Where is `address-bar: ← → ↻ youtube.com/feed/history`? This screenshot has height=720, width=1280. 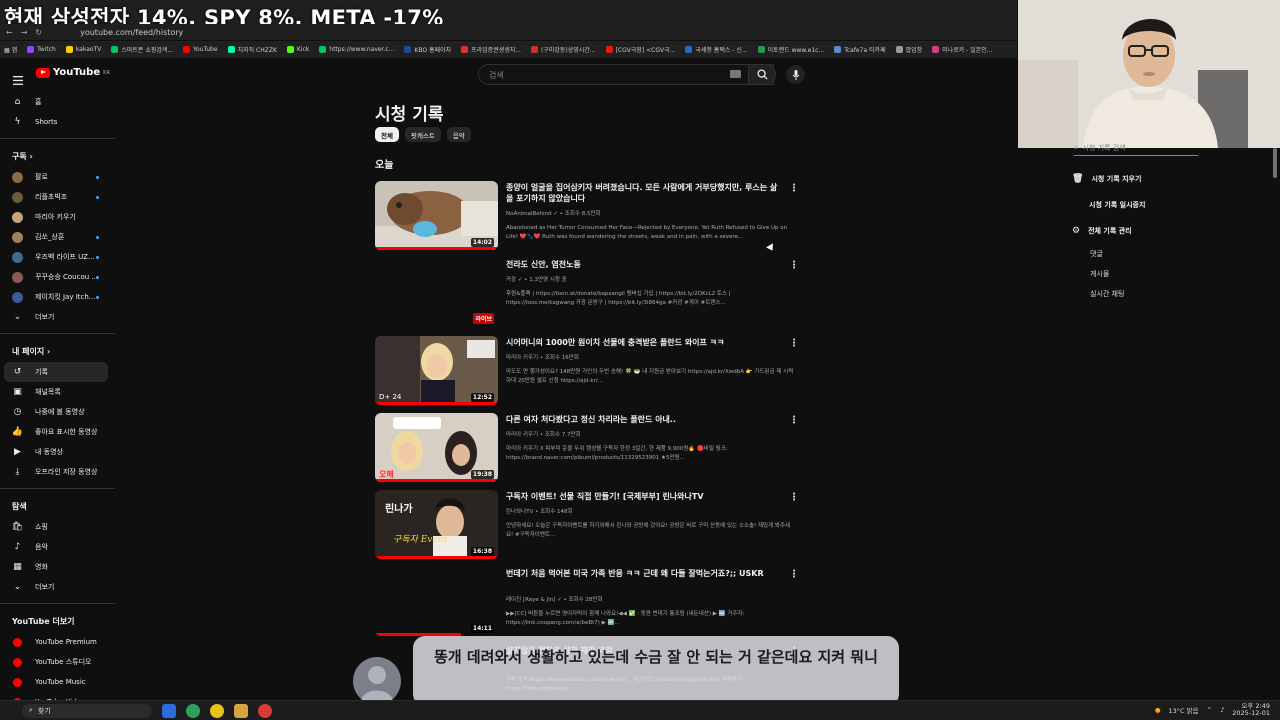 address-bar: ← → ↻ youtube.com/feed/history is located at coordinates (508, 32).